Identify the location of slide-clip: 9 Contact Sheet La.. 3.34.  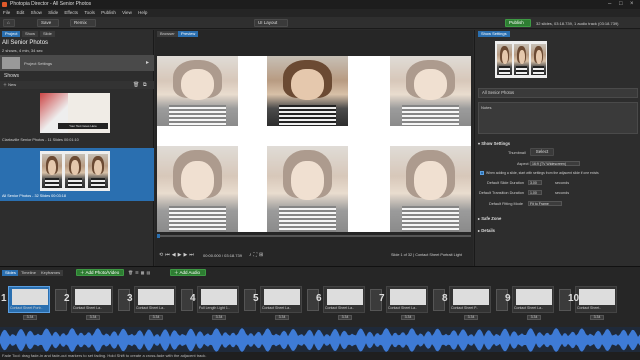
(529, 303).